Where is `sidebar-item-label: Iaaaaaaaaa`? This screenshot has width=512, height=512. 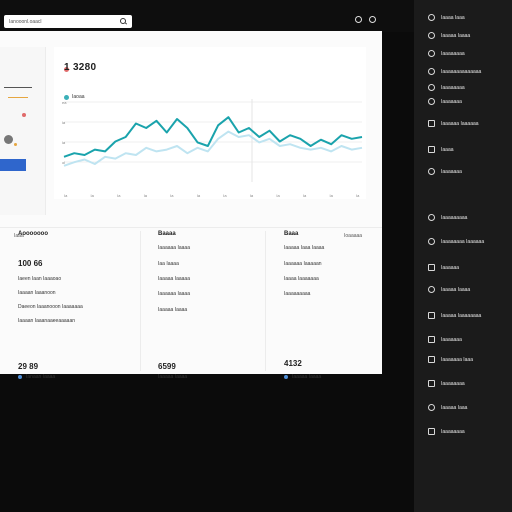
sidebar-item-label: Iaaaaaaaaa is located at coordinates (454, 217).